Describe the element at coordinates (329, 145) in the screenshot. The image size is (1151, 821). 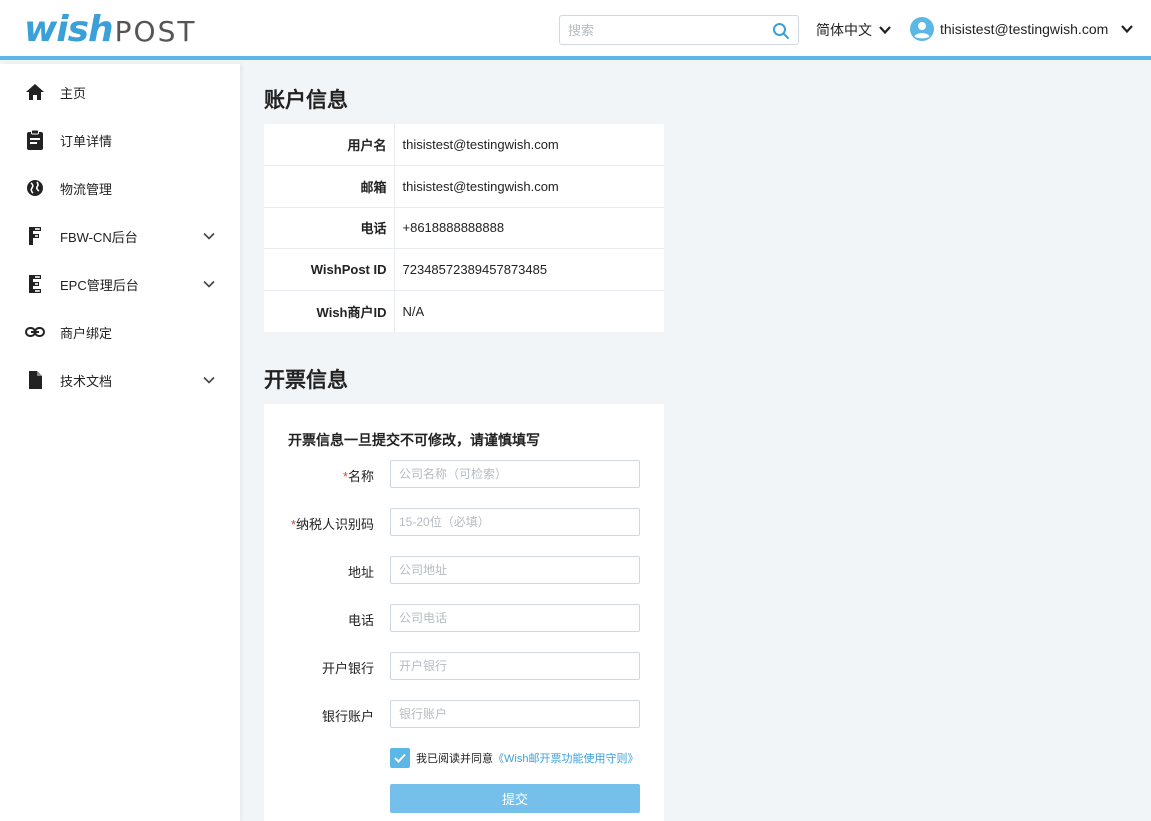
I see `account-key: 用户名` at that location.